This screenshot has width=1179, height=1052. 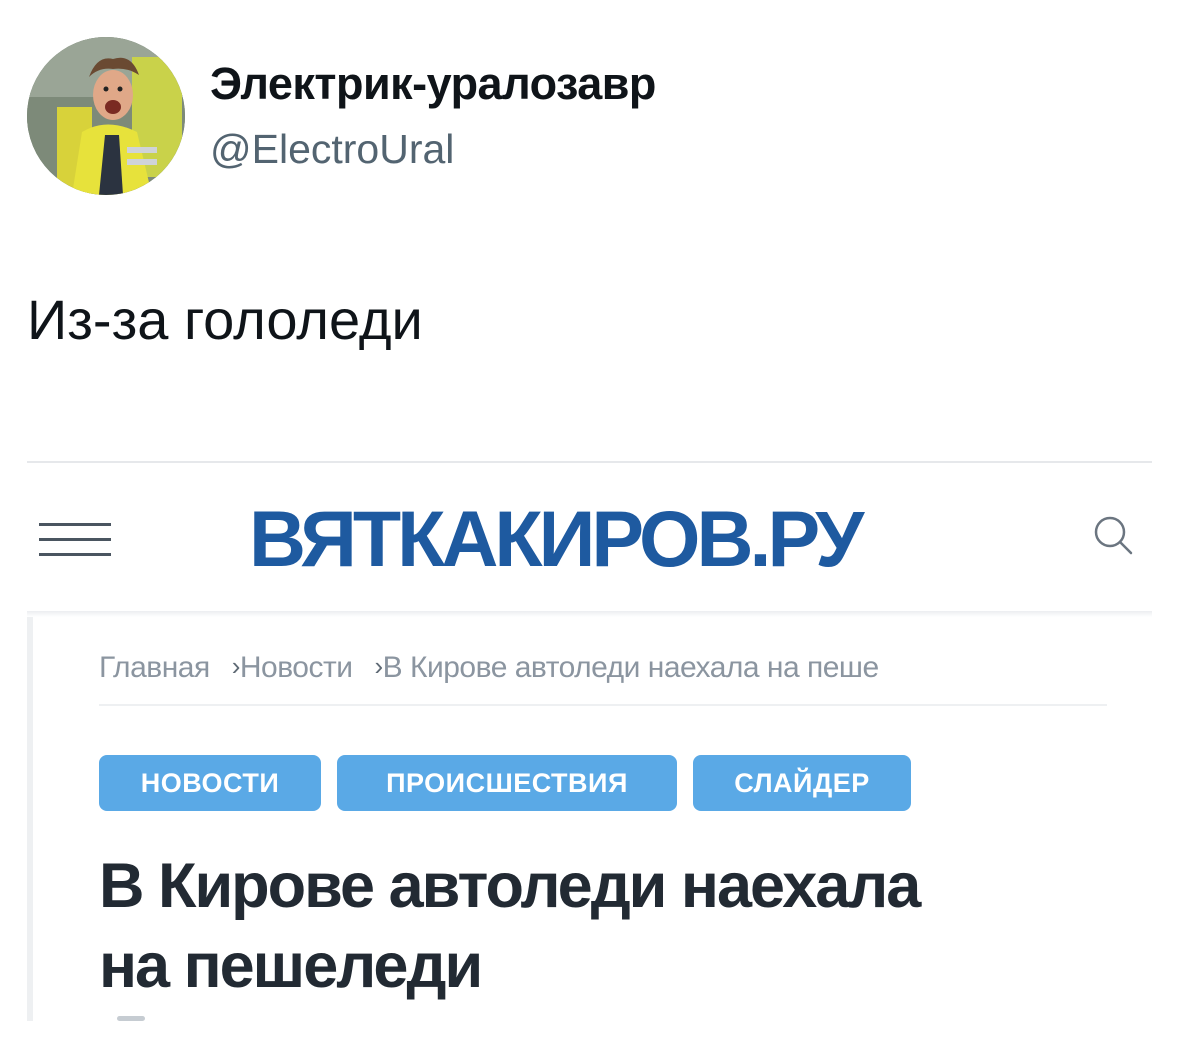 What do you see at coordinates (631, 667) in the screenshot?
I see `breadcrumb-current: В Кирове автоледи наехала на пеше` at bounding box center [631, 667].